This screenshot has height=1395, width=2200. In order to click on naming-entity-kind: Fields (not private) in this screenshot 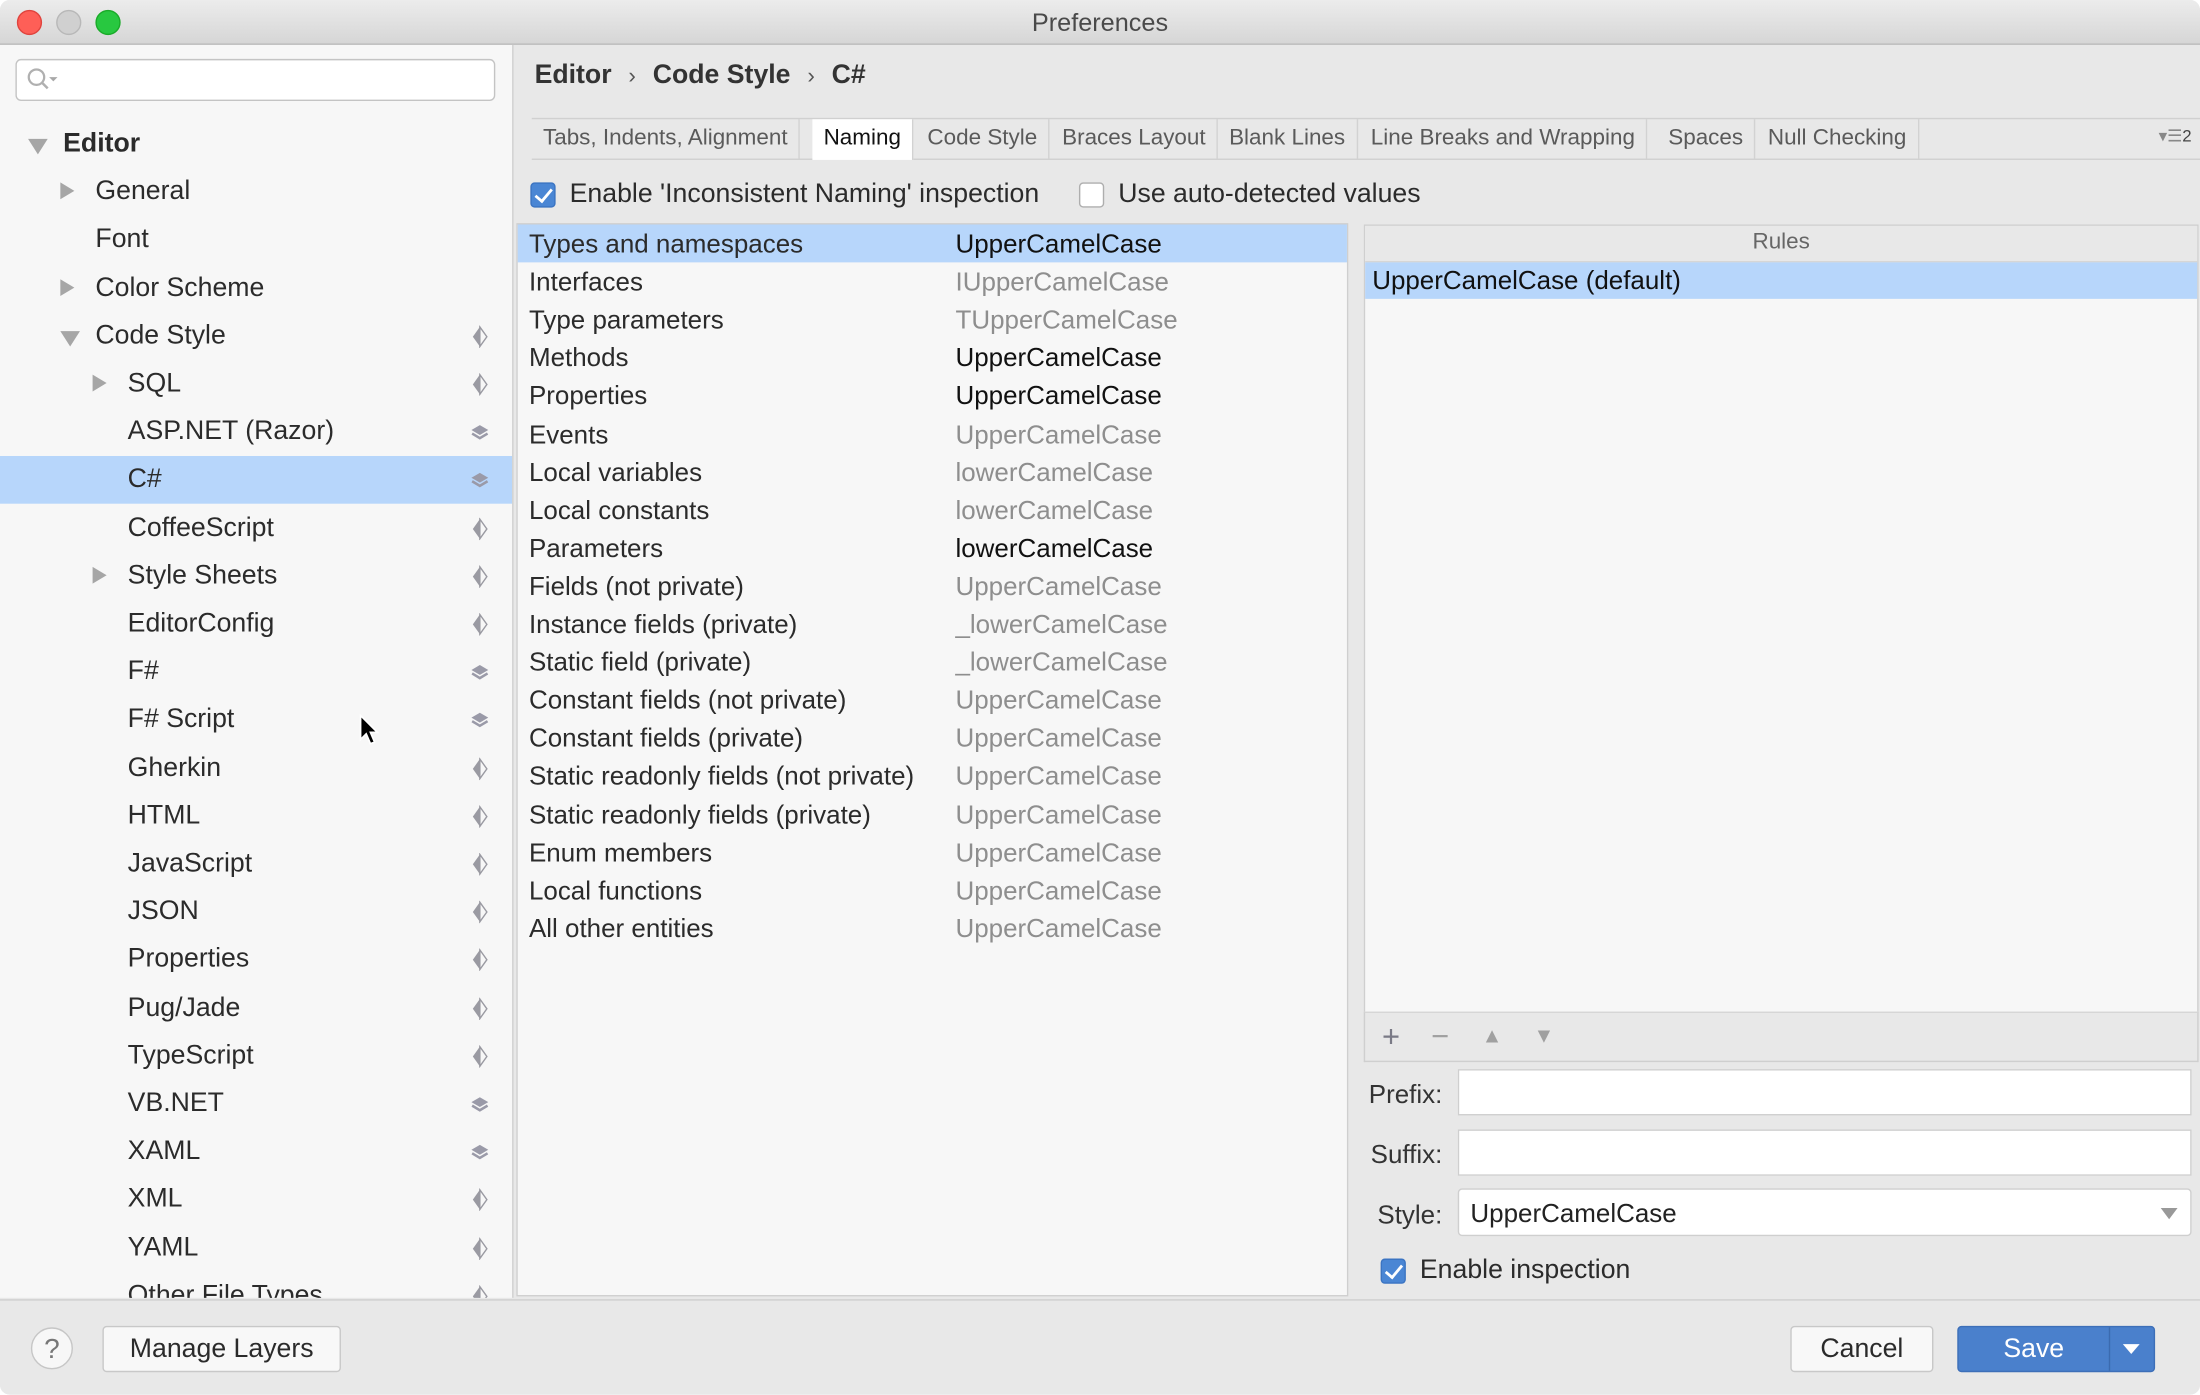, I will do `click(636, 585)`.